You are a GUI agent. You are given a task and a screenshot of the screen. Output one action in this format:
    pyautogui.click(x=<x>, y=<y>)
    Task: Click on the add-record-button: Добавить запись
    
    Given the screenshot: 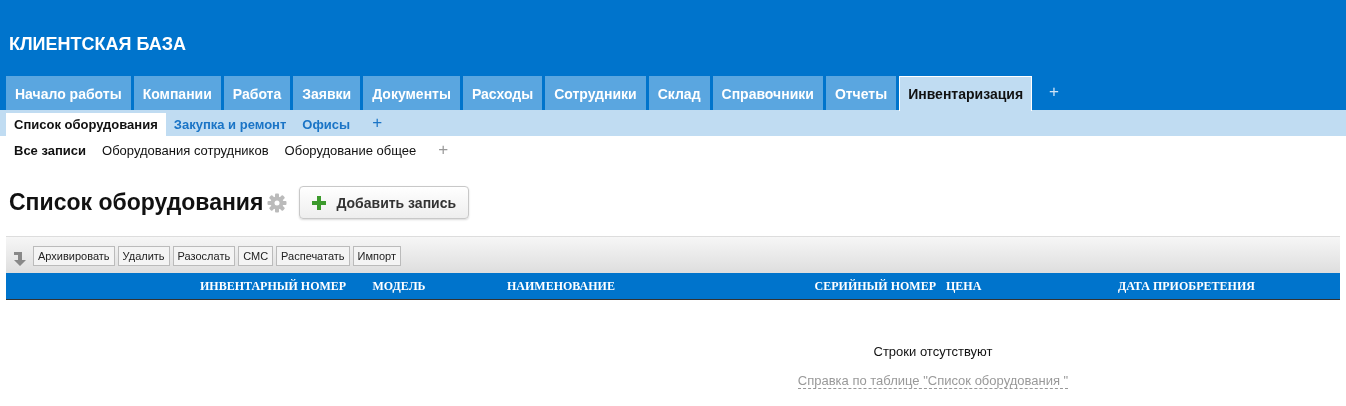 What is the action you would take?
    pyautogui.click(x=384, y=202)
    